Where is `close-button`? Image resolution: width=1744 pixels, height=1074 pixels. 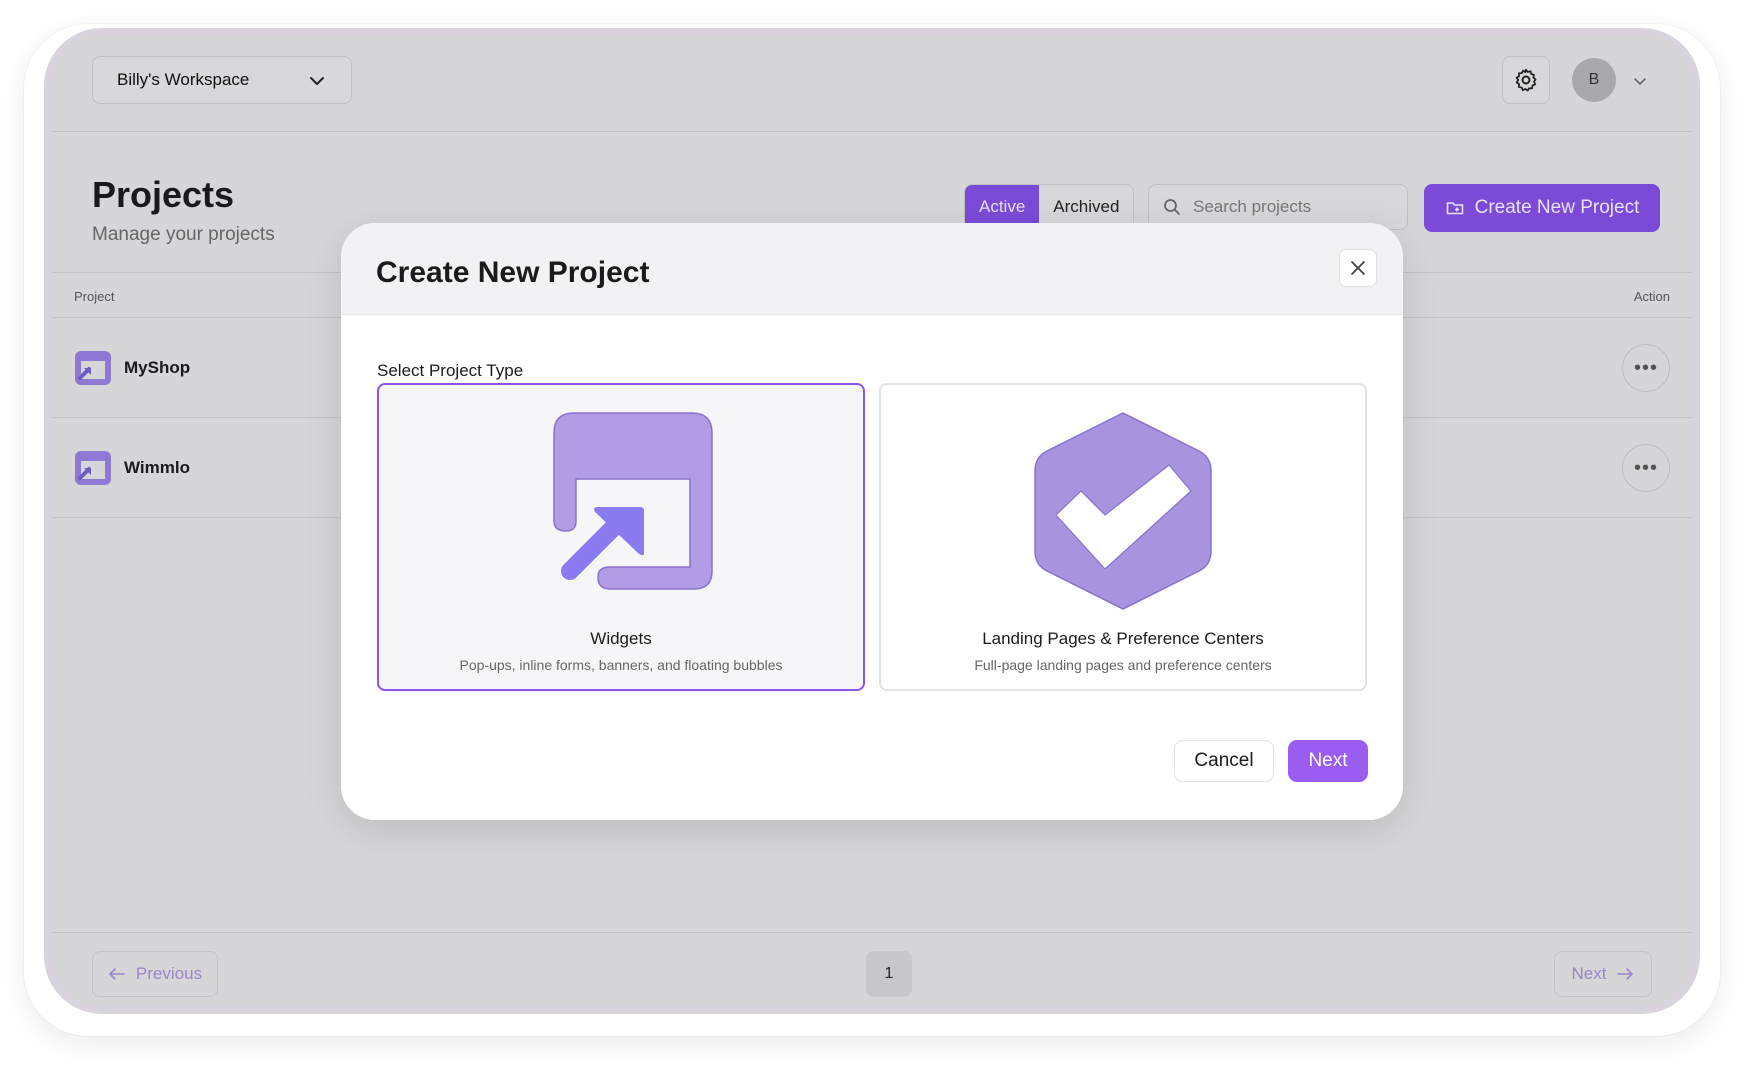
close-button is located at coordinates (1358, 268).